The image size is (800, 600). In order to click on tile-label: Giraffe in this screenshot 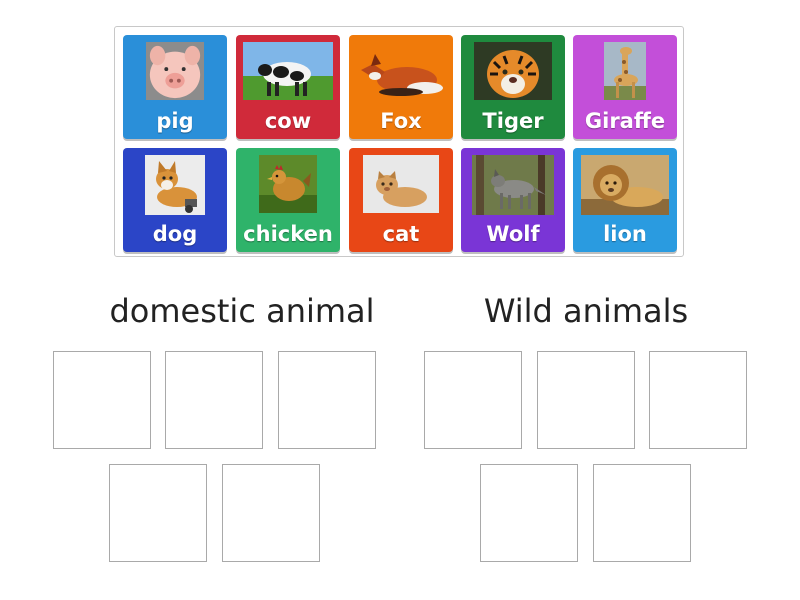, I will do `click(625, 121)`.